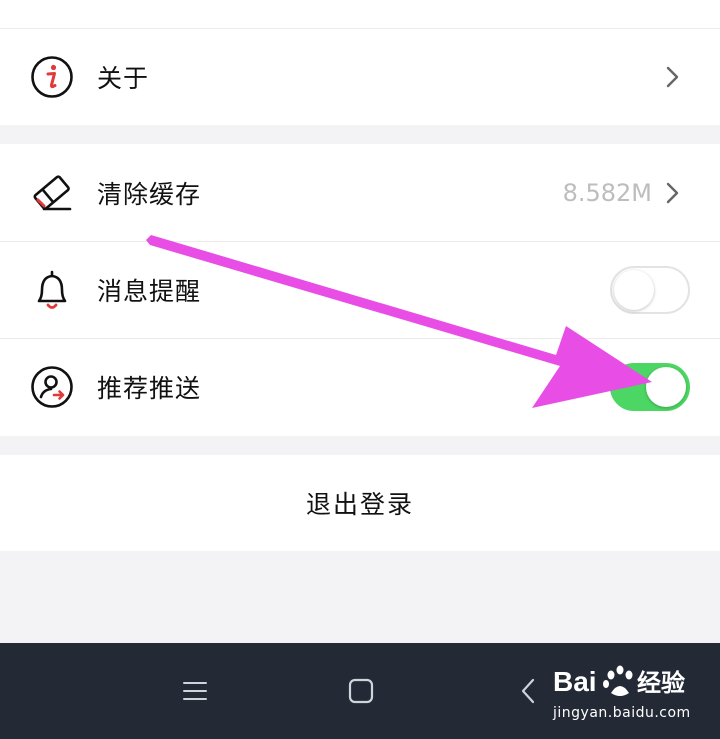 The image size is (720, 739). I want to click on home-icon, so click(361, 691).